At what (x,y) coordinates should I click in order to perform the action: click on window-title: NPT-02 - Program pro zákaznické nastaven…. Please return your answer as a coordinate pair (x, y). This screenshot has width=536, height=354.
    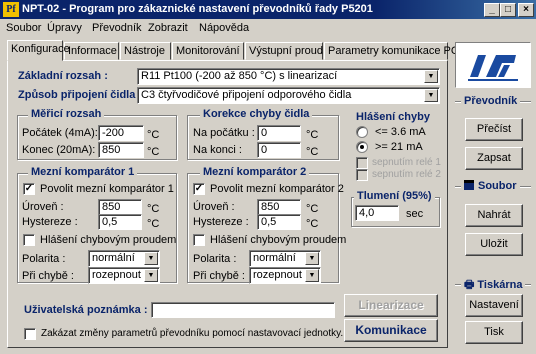
    Looking at the image, I should click on (197, 9).